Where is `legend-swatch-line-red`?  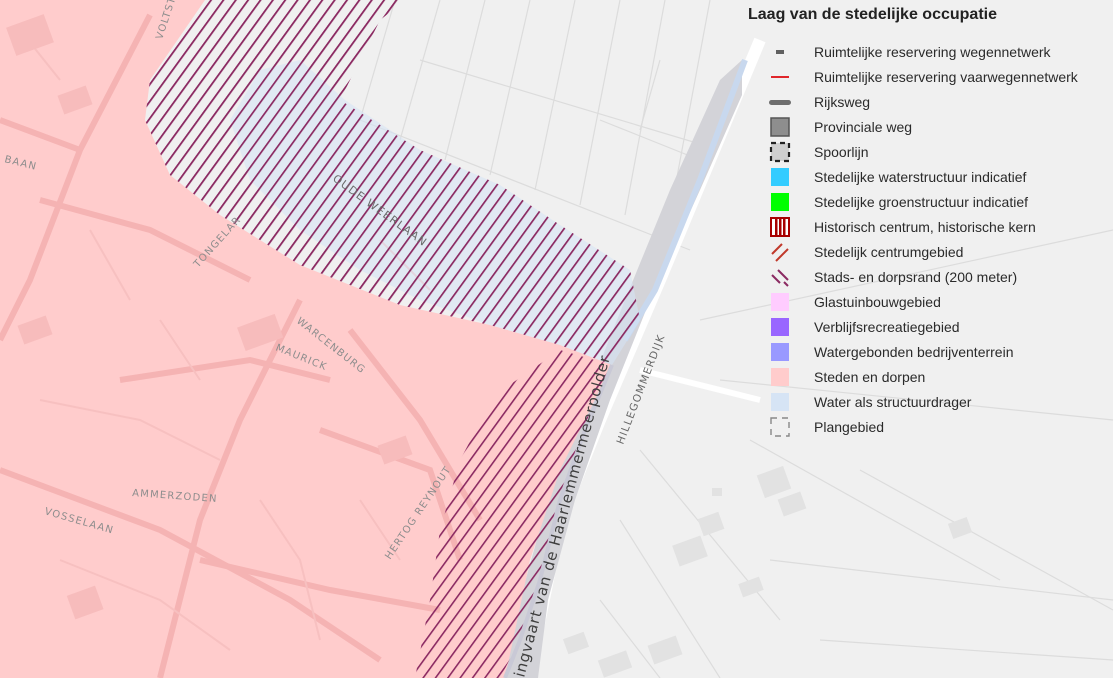
legend-swatch-line-red is located at coordinates (780, 77).